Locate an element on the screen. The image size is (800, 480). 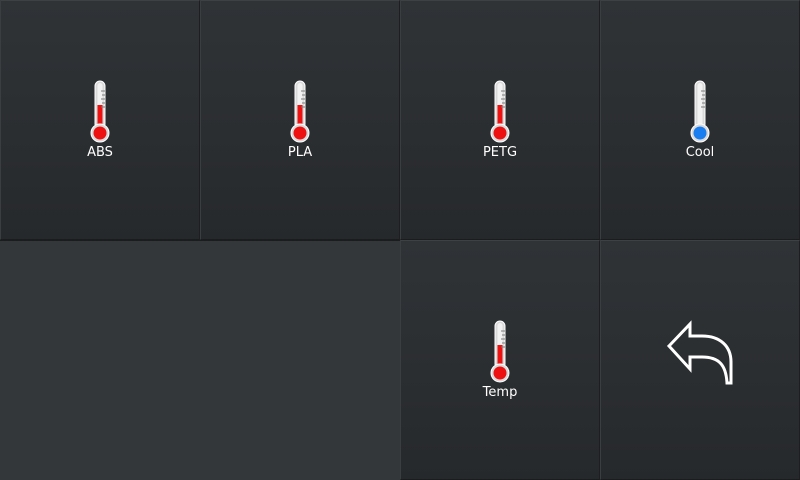
tile-label-pla: PLA is located at coordinates (300, 152).